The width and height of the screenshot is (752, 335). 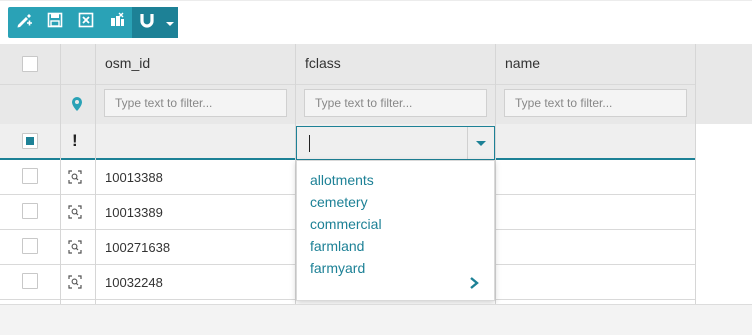 What do you see at coordinates (77, 106) in the screenshot?
I see `location-pin-icon` at bounding box center [77, 106].